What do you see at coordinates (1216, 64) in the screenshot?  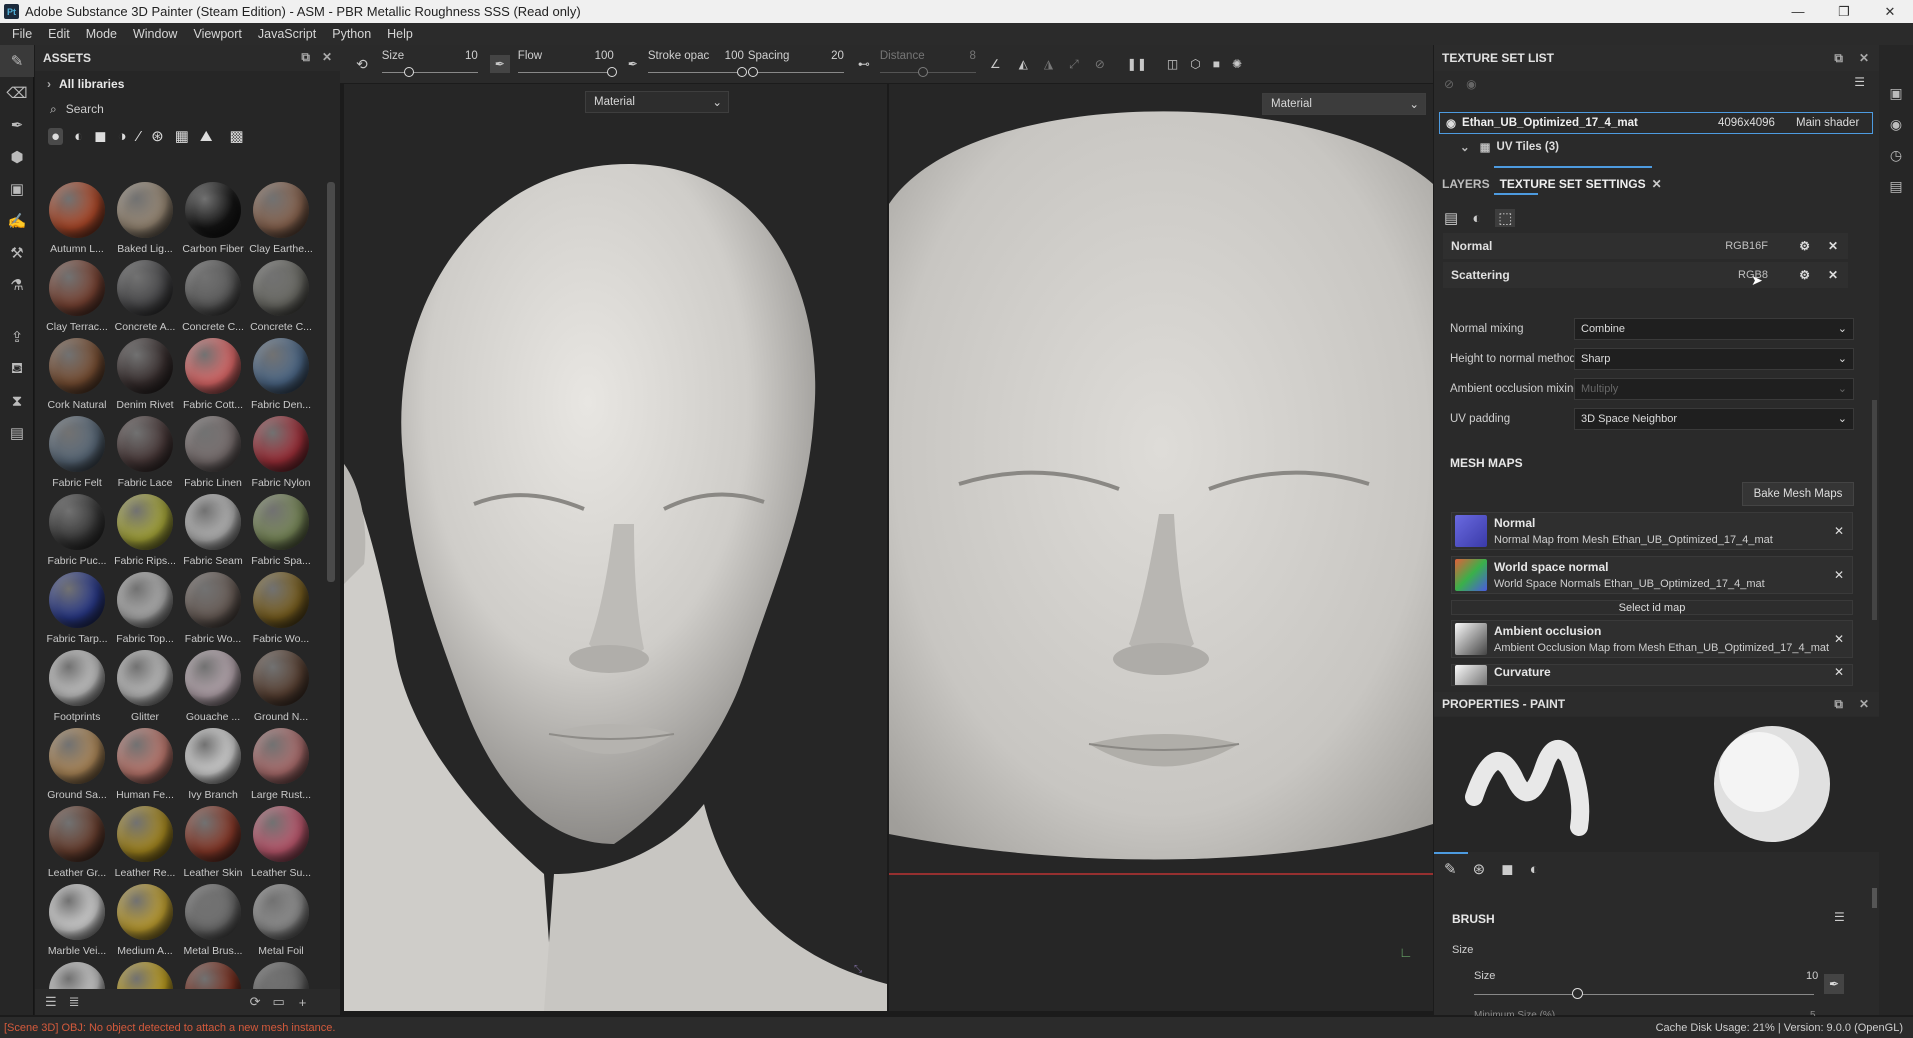 I see `camera-view-icon: ■` at bounding box center [1216, 64].